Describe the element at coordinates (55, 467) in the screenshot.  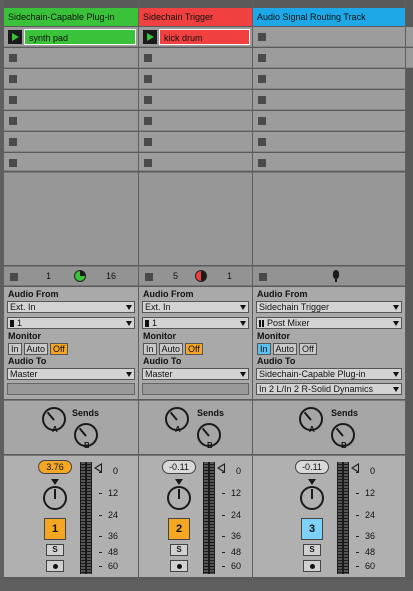
I see `pan-value: 3.76` at that location.